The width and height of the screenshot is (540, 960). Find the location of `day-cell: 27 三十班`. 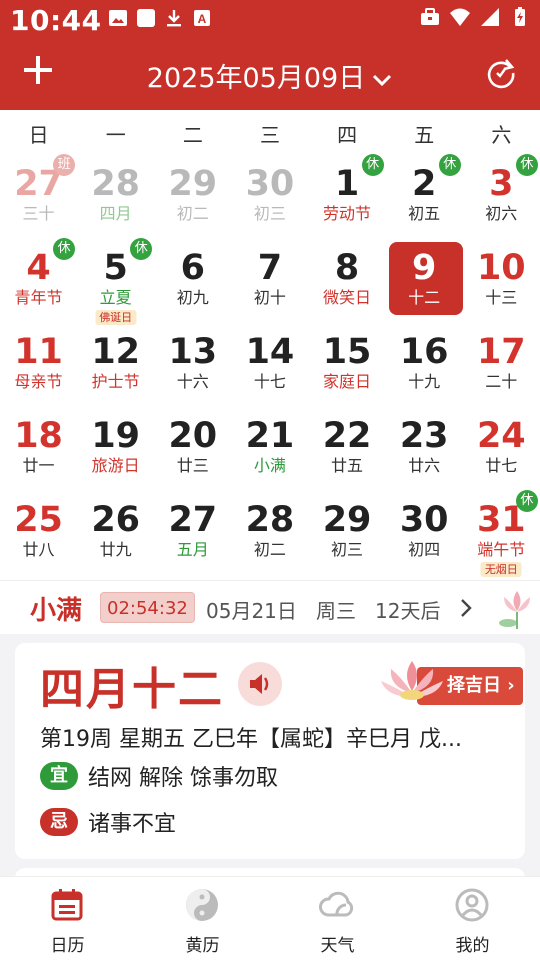

day-cell: 27 三十班 is located at coordinates (38, 198).